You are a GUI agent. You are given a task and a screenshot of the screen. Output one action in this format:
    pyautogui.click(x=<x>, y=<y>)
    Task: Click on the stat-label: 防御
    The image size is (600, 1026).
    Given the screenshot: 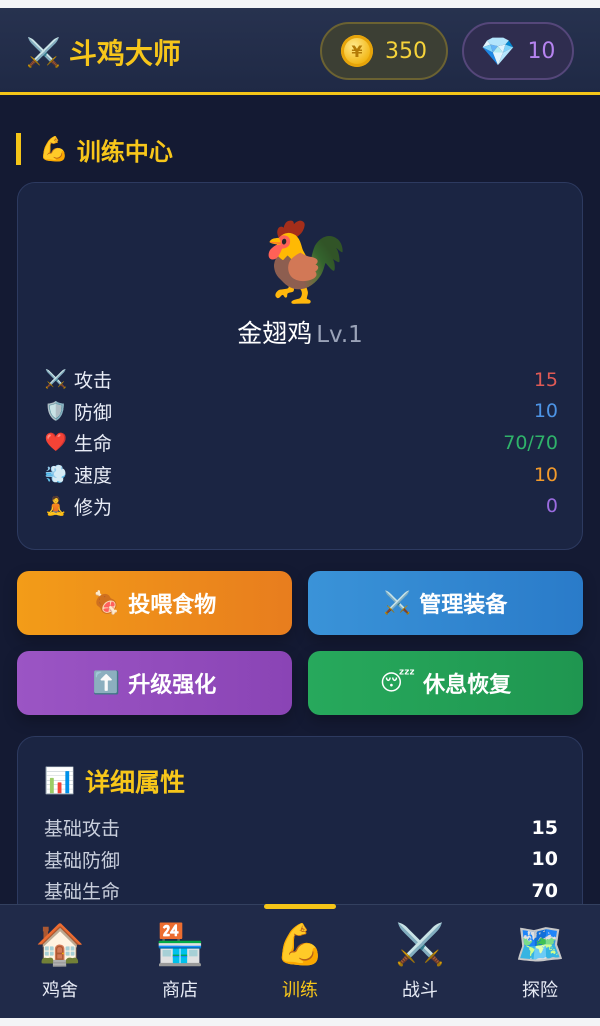 What is the action you would take?
    pyautogui.click(x=93, y=412)
    